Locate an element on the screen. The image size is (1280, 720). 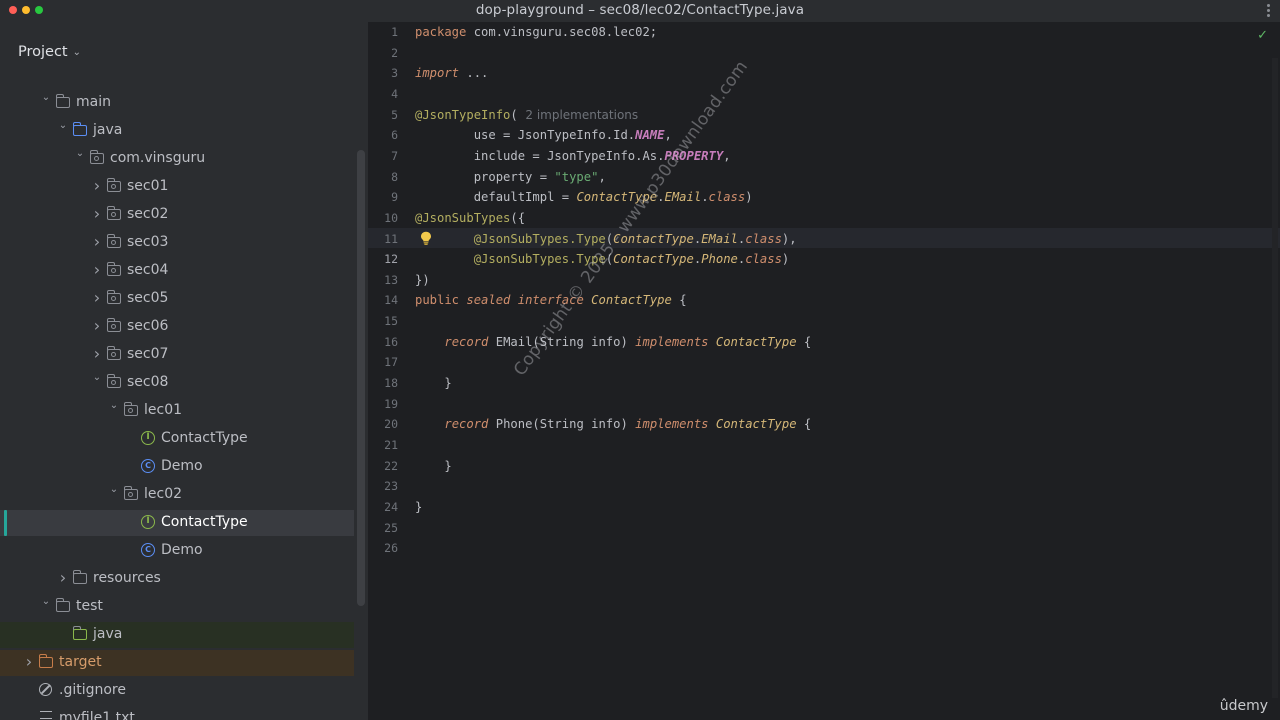
tree-item: › target is located at coordinates (177, 663).